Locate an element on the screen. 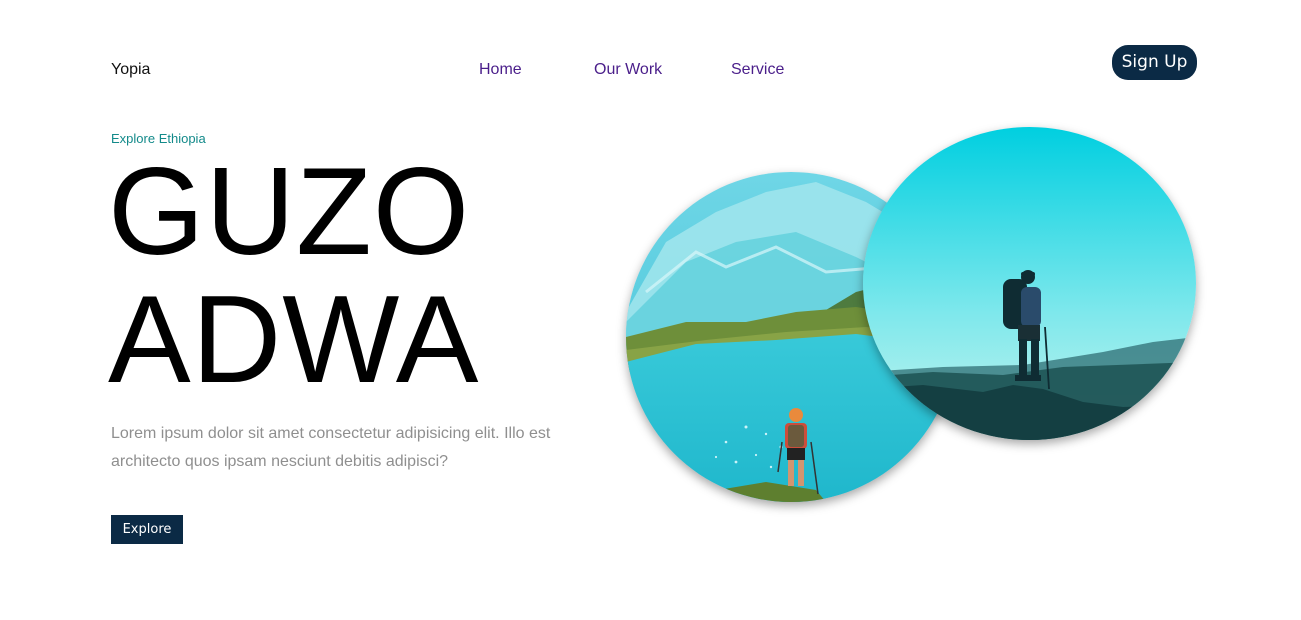  headline-line-2: ADWA is located at coordinates (294, 340).